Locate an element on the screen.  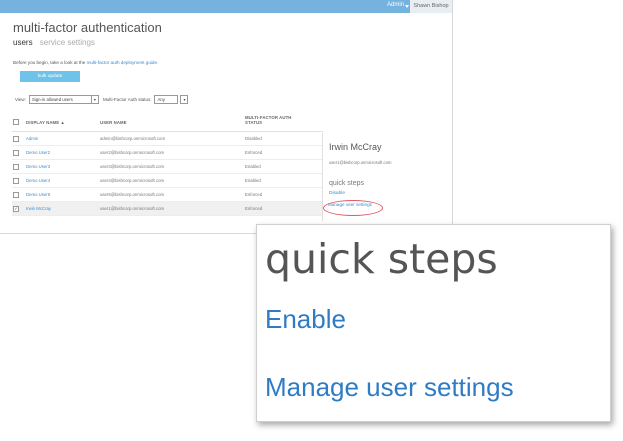
top-bar: Admin Shawn Bishop is located at coordinates (226, 6).